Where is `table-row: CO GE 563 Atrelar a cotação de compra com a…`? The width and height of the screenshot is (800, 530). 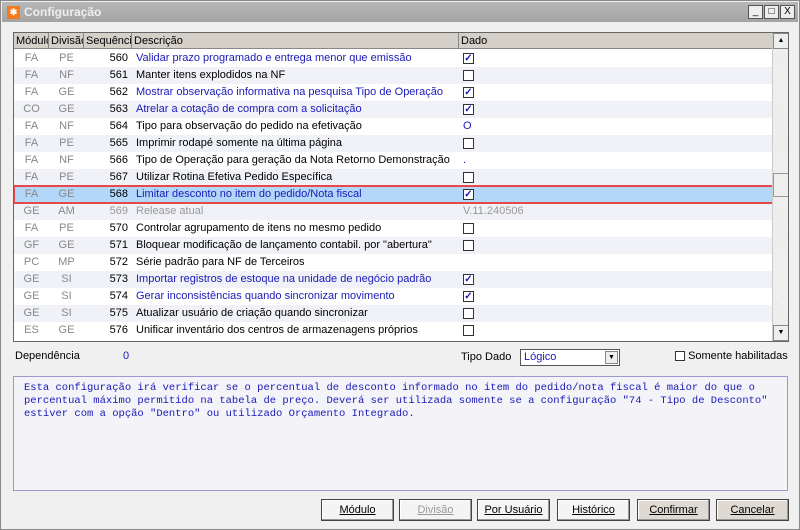 table-row: CO GE 563 Atrelar a cotação de compra com a… is located at coordinates (393, 109).